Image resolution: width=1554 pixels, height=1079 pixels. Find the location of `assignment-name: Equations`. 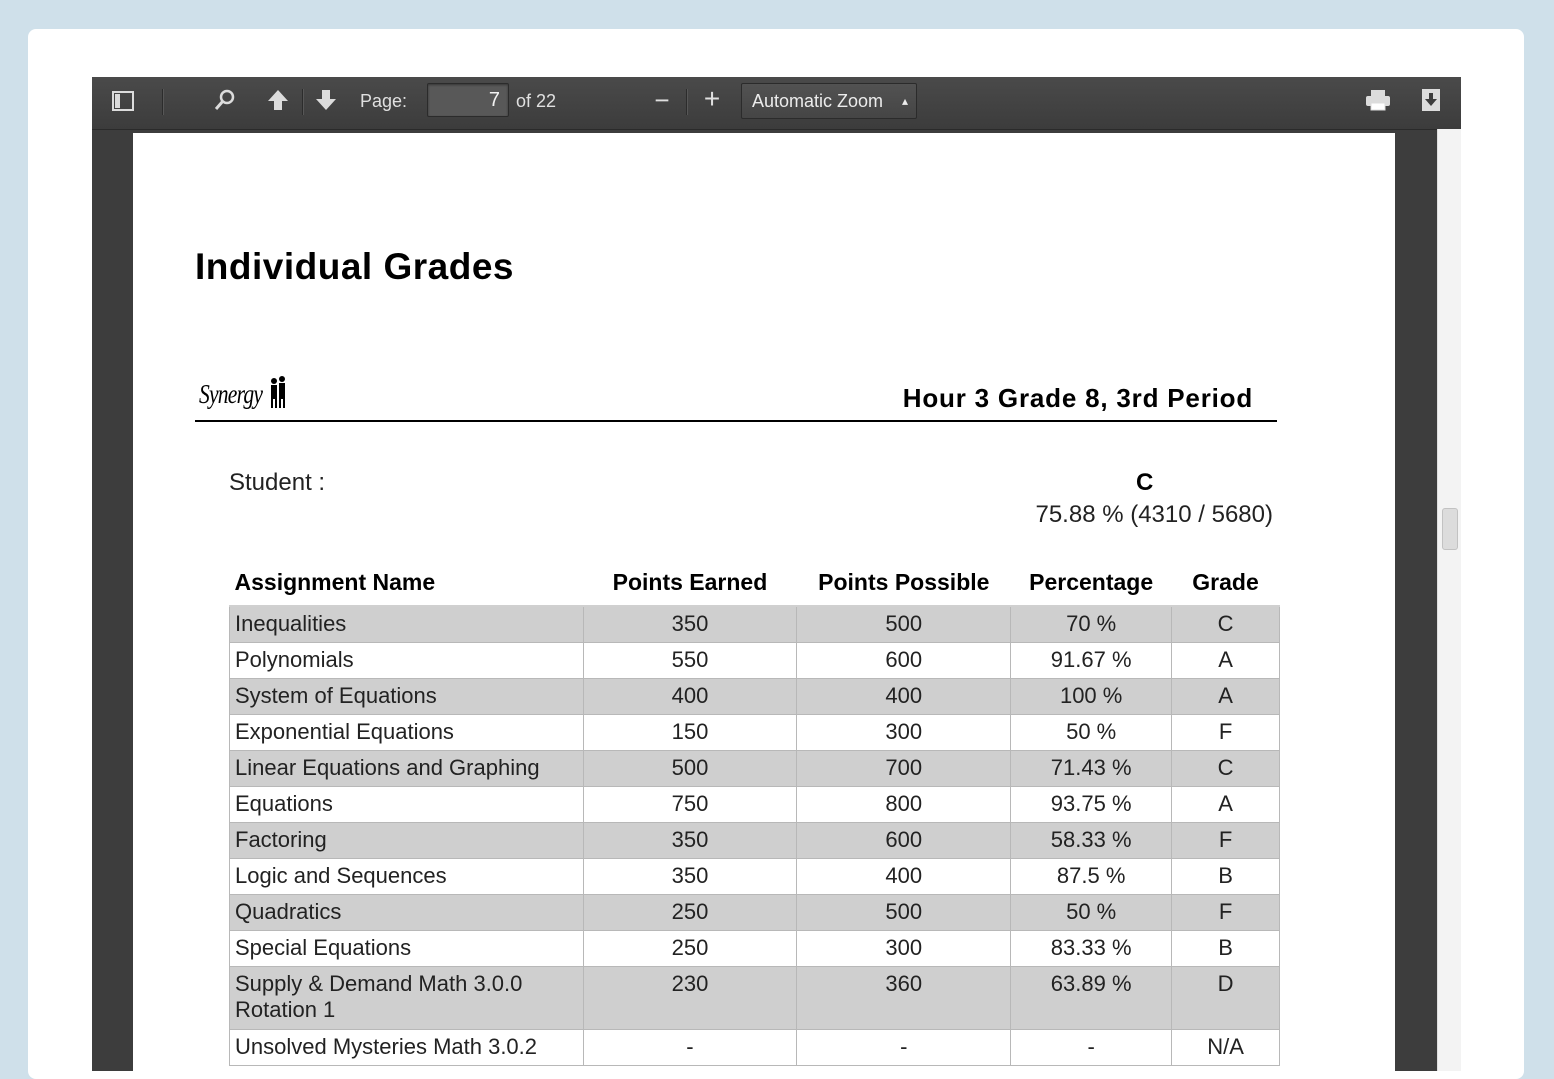

assignment-name: Equations is located at coordinates (406, 804).